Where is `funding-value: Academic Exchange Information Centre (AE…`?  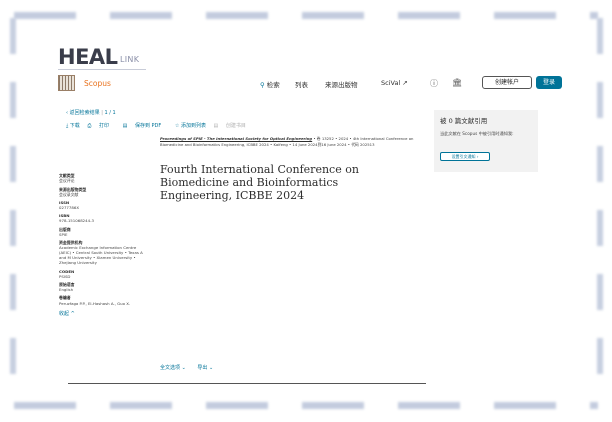 funding-value: Academic Exchange Information Centre (AE… is located at coordinates (101, 255).